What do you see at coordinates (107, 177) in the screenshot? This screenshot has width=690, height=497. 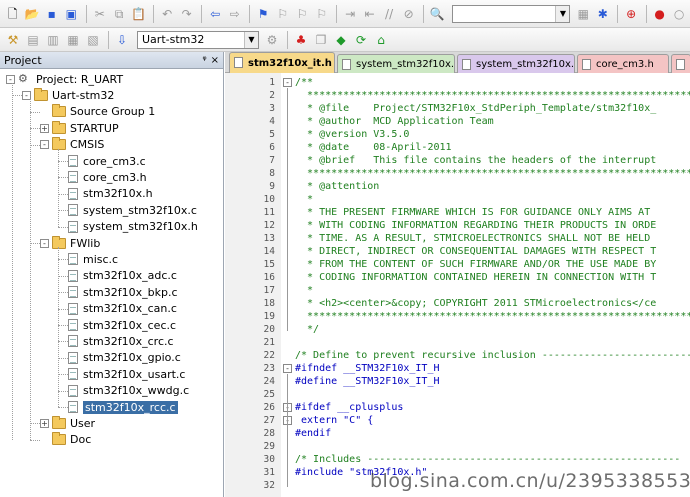 I see `tree-file-item: core_cm3.h` at bounding box center [107, 177].